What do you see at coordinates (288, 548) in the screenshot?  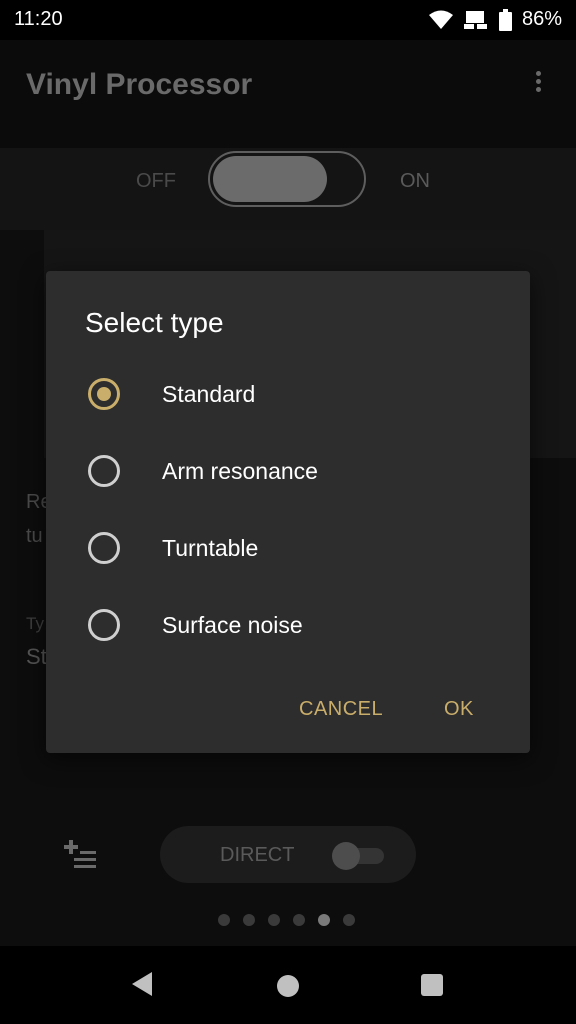 I see `option-turntable: Turntable` at bounding box center [288, 548].